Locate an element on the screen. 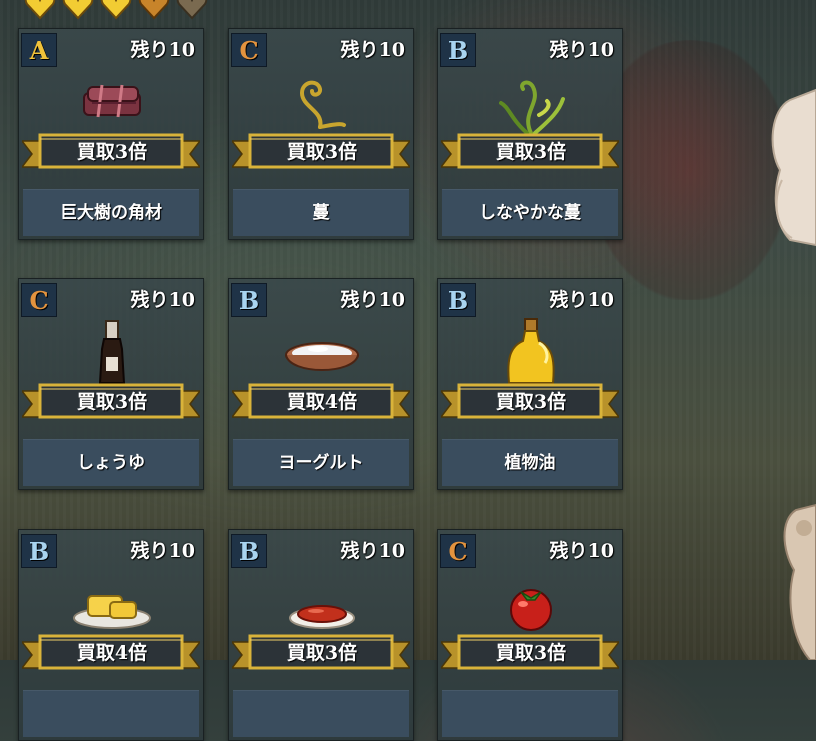  yogurt-icon is located at coordinates (322, 356).